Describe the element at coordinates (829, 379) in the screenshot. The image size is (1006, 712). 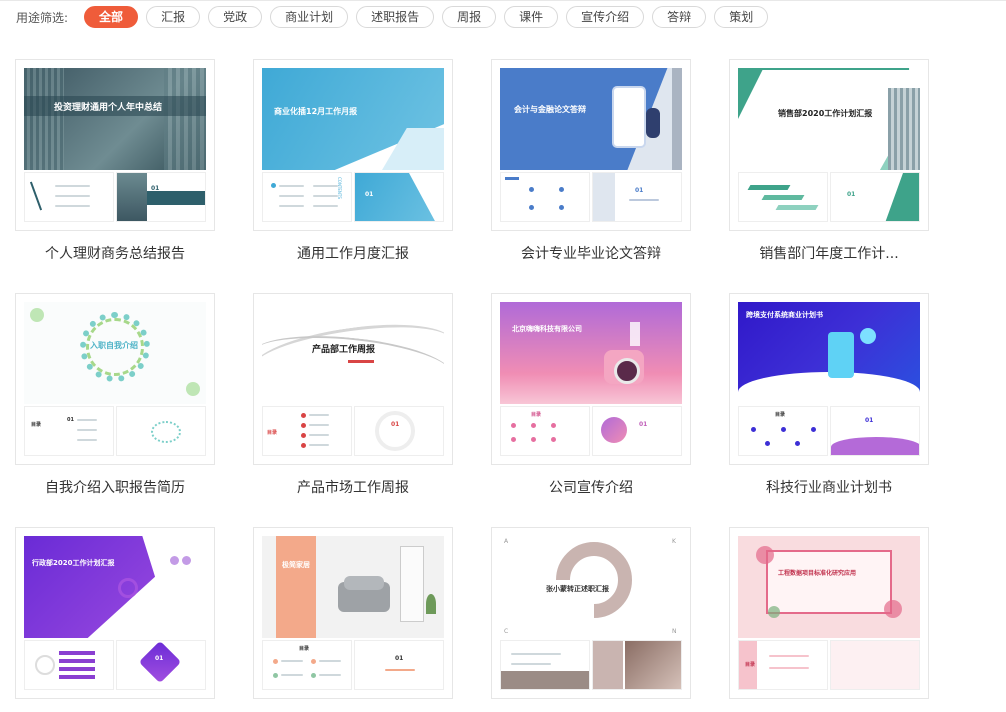
I see `template-thumbnail: 跨境支付系统商业计划书 目录 01` at that location.